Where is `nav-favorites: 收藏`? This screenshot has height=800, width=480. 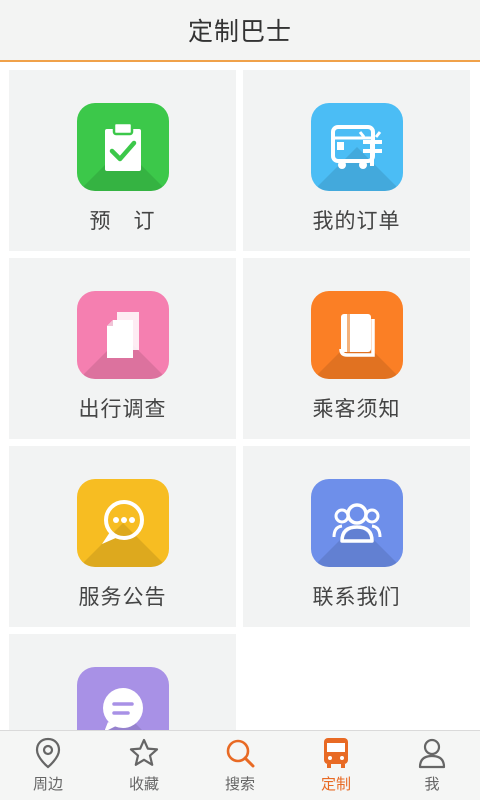
nav-favorites: 收藏 is located at coordinates (144, 765).